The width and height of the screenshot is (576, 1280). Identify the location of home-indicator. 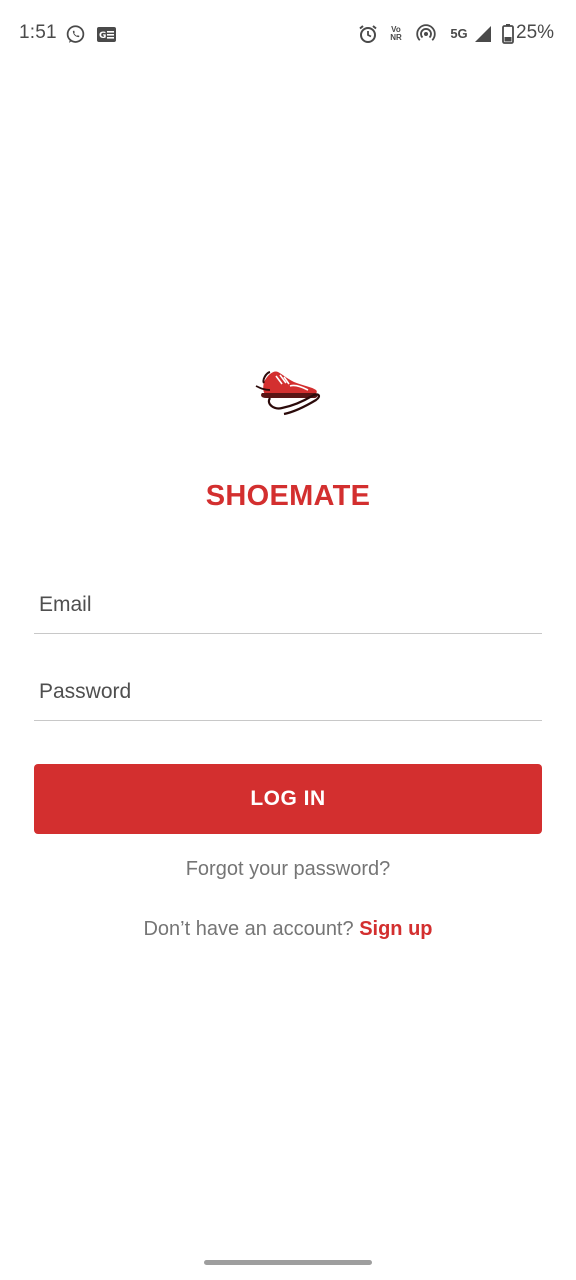
(288, 1262).